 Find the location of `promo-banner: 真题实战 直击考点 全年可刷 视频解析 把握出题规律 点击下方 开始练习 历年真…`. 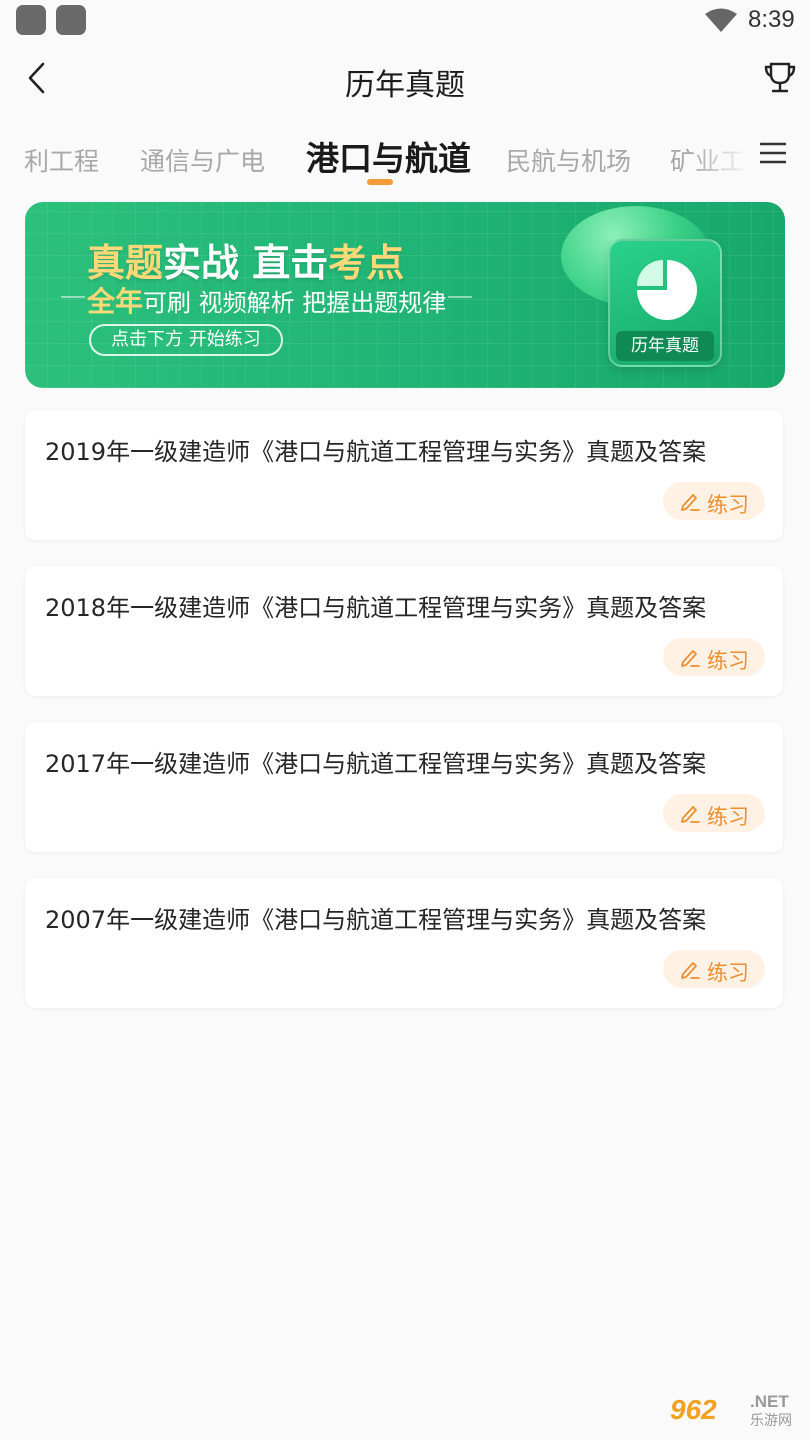

promo-banner: 真题实战 直击考点 全年可刷 视频解析 把握出题规律 点击下方 开始练习 历年真… is located at coordinates (405, 295).